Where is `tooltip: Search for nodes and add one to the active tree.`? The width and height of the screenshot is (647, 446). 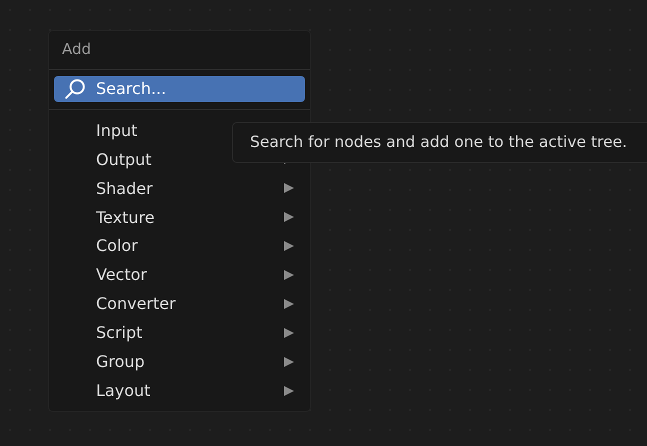 tooltip: Search for nodes and add one to the active tree. is located at coordinates (439, 142).